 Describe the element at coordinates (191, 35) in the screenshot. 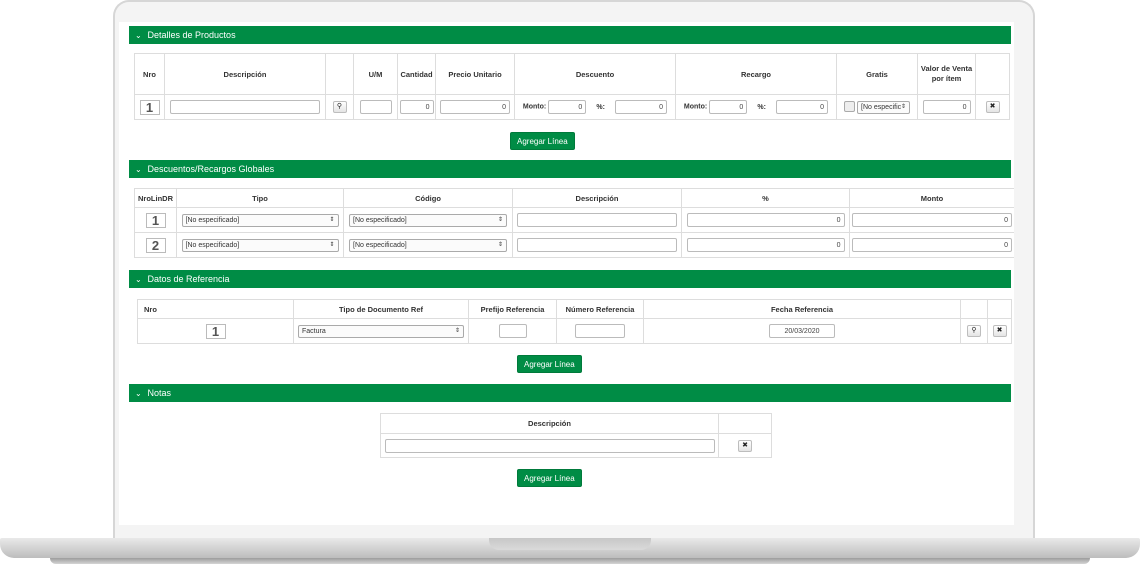

I see `section-products-title: Detalles de Productos` at that location.